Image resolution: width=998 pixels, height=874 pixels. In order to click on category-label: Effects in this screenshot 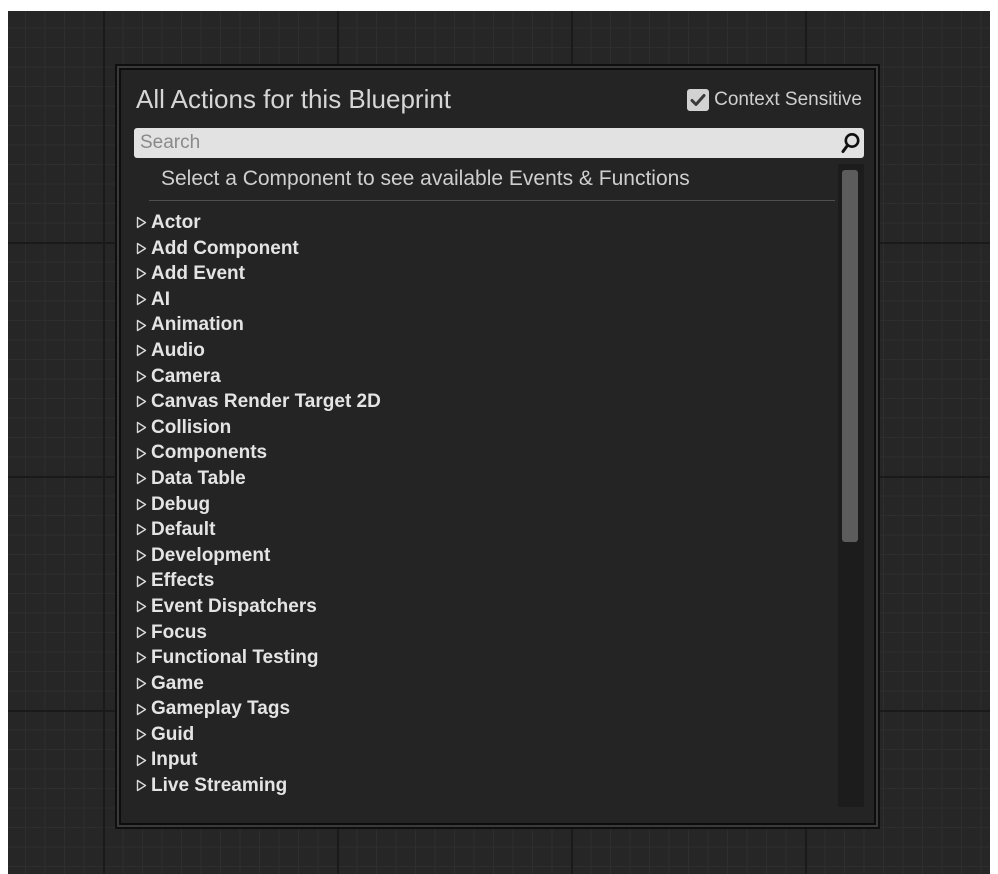, I will do `click(183, 581)`.